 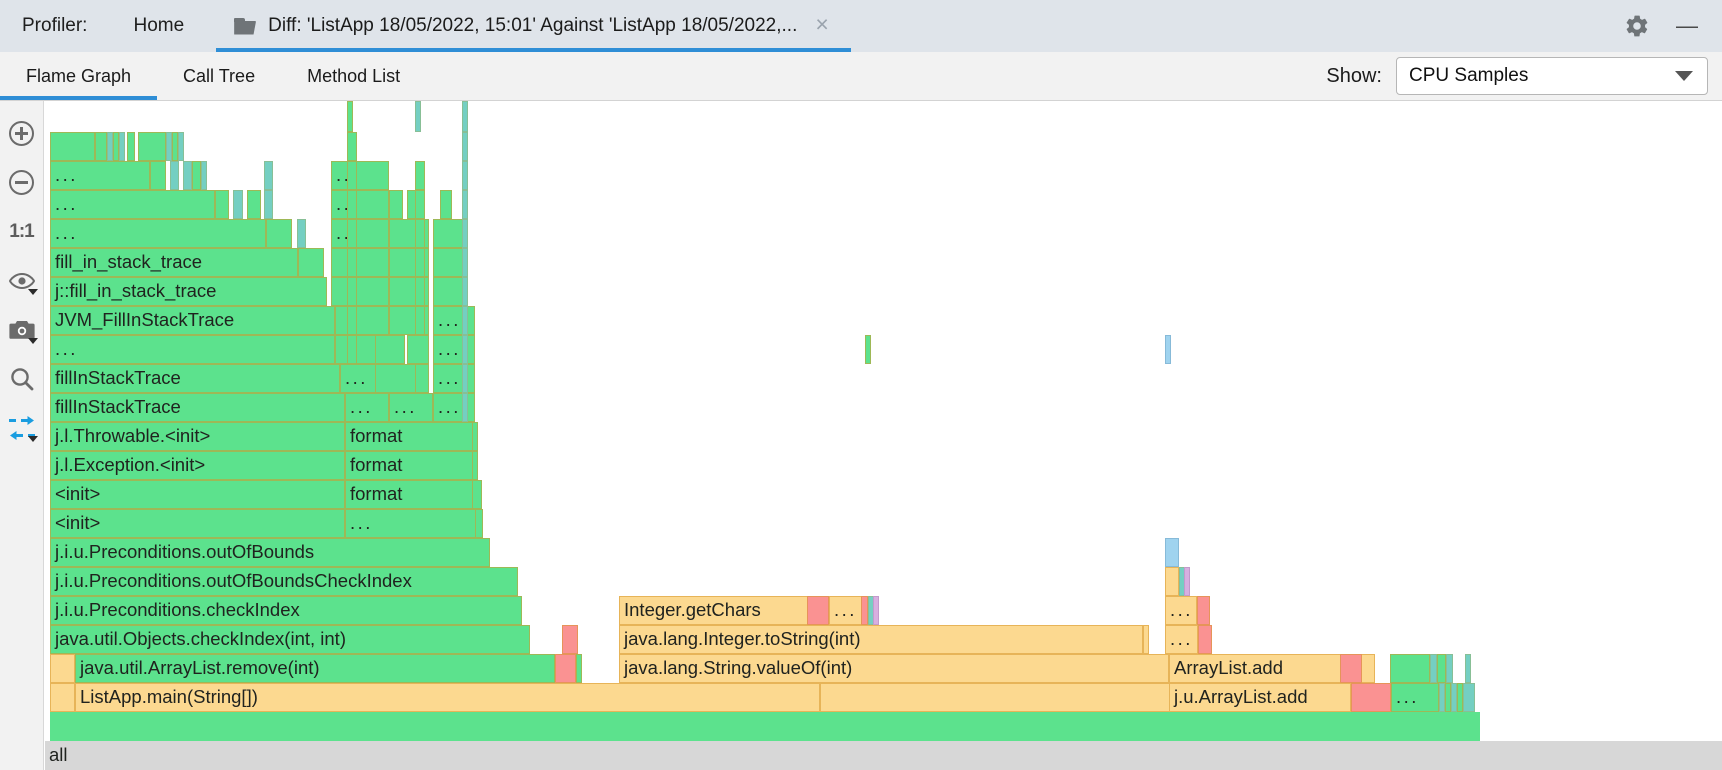 I want to click on visibility-icon, so click(x=22, y=280).